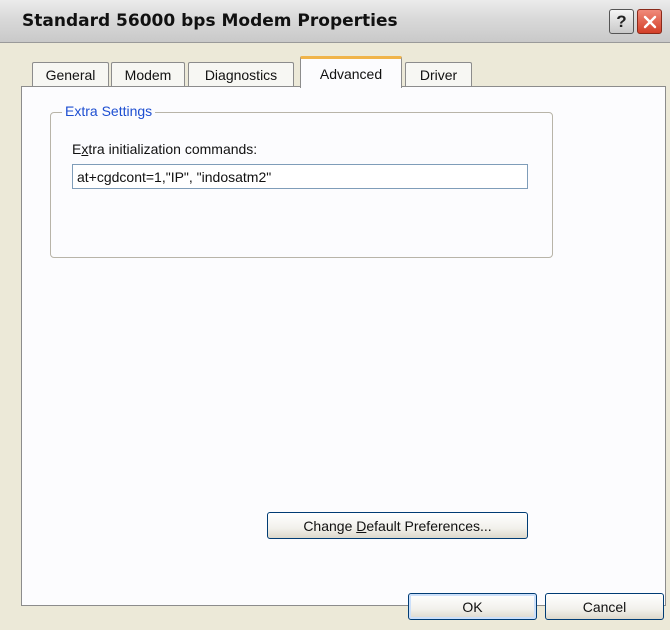  I want to click on label-part: E, so click(77, 149).